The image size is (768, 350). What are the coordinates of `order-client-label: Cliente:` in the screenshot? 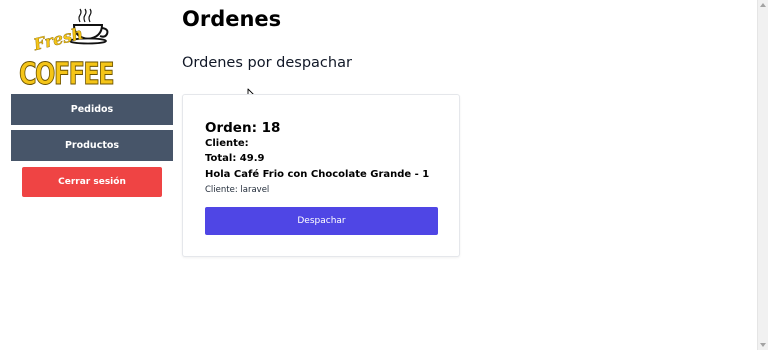 It's located at (227, 143).